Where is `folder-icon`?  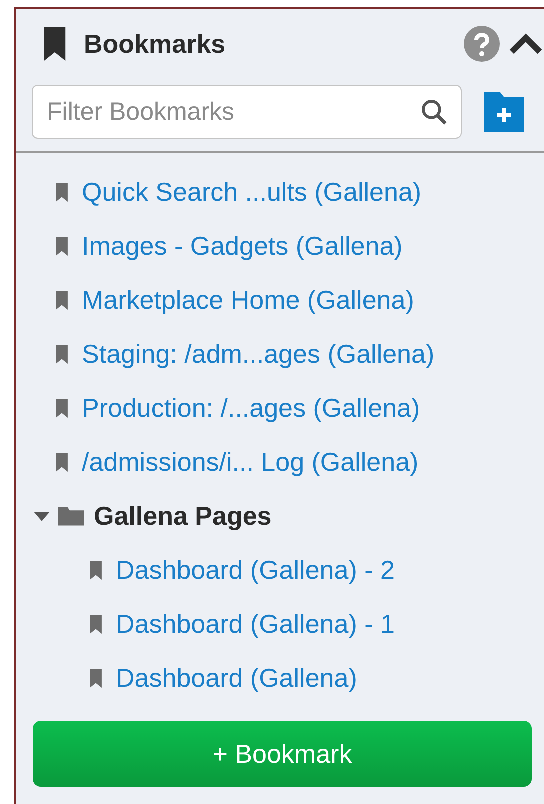 folder-icon is located at coordinates (71, 516).